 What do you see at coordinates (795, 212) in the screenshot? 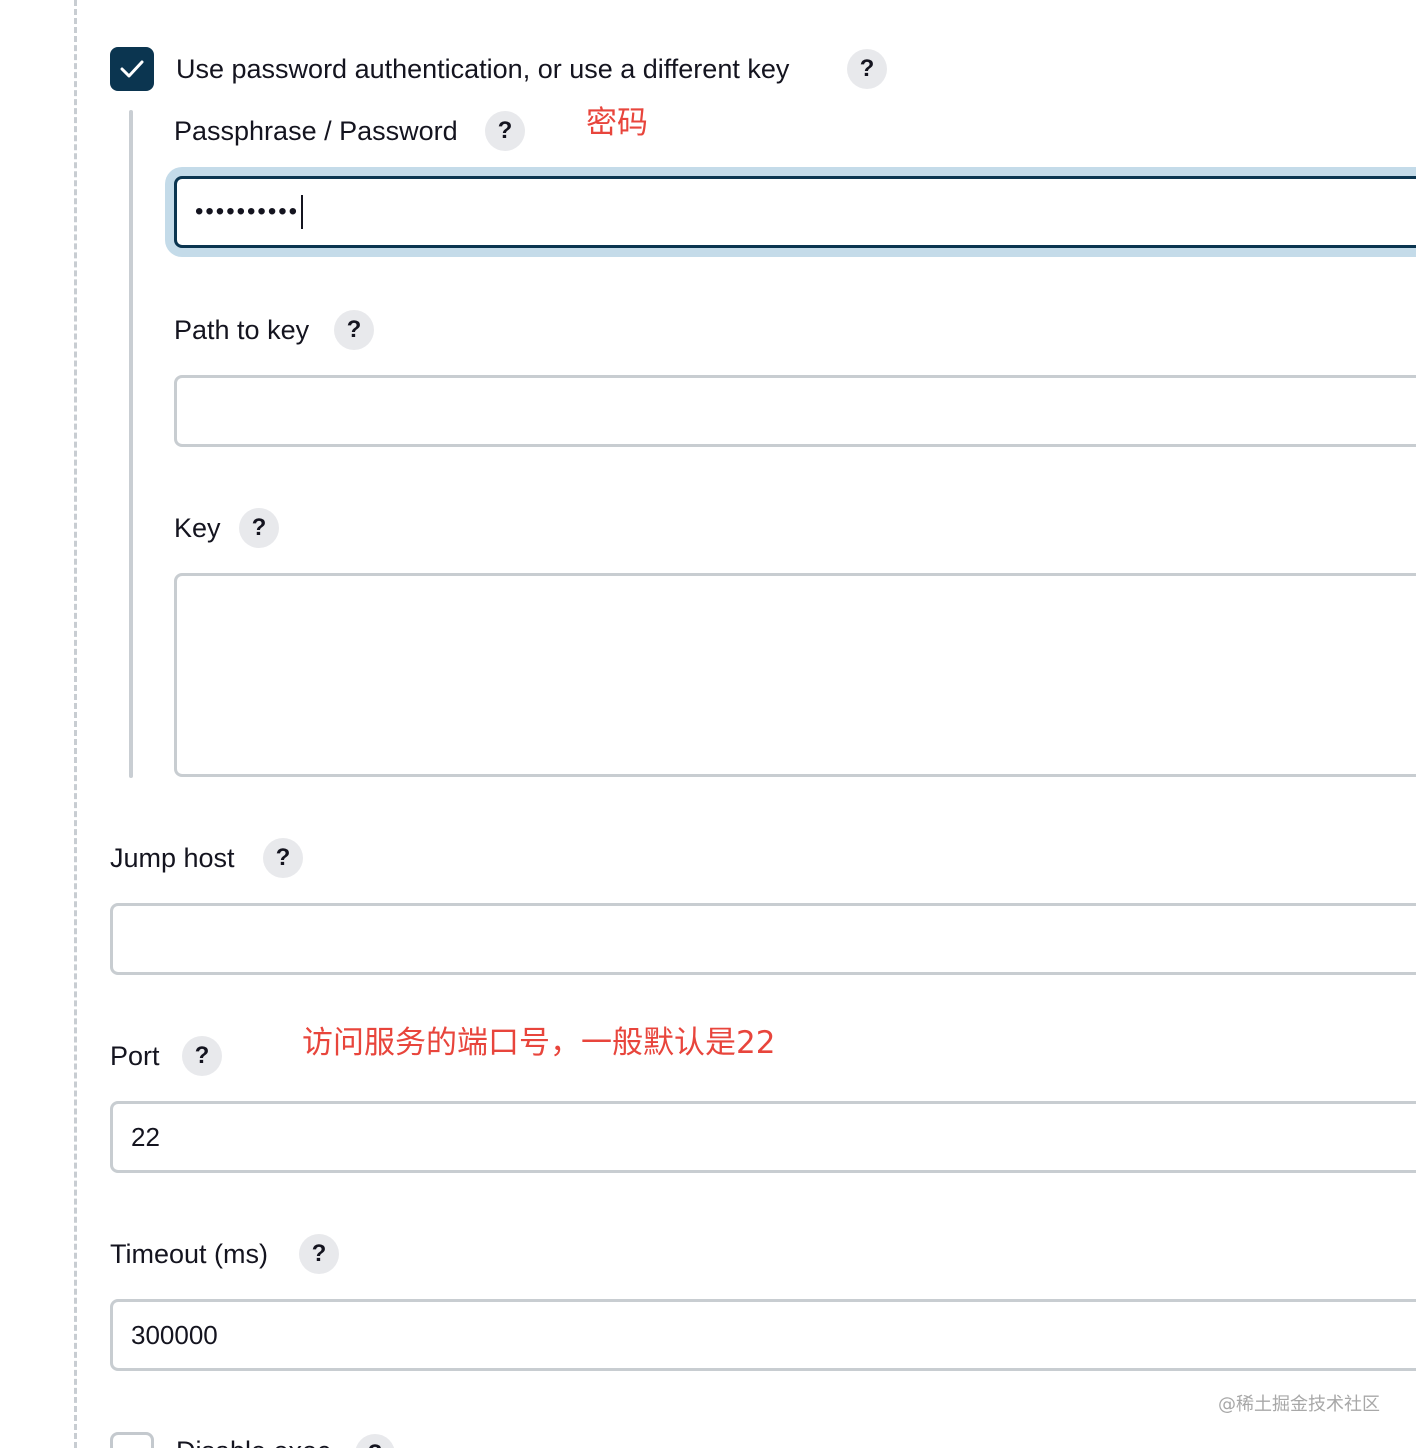
I see `passphrase-input: ••••••••••` at bounding box center [795, 212].